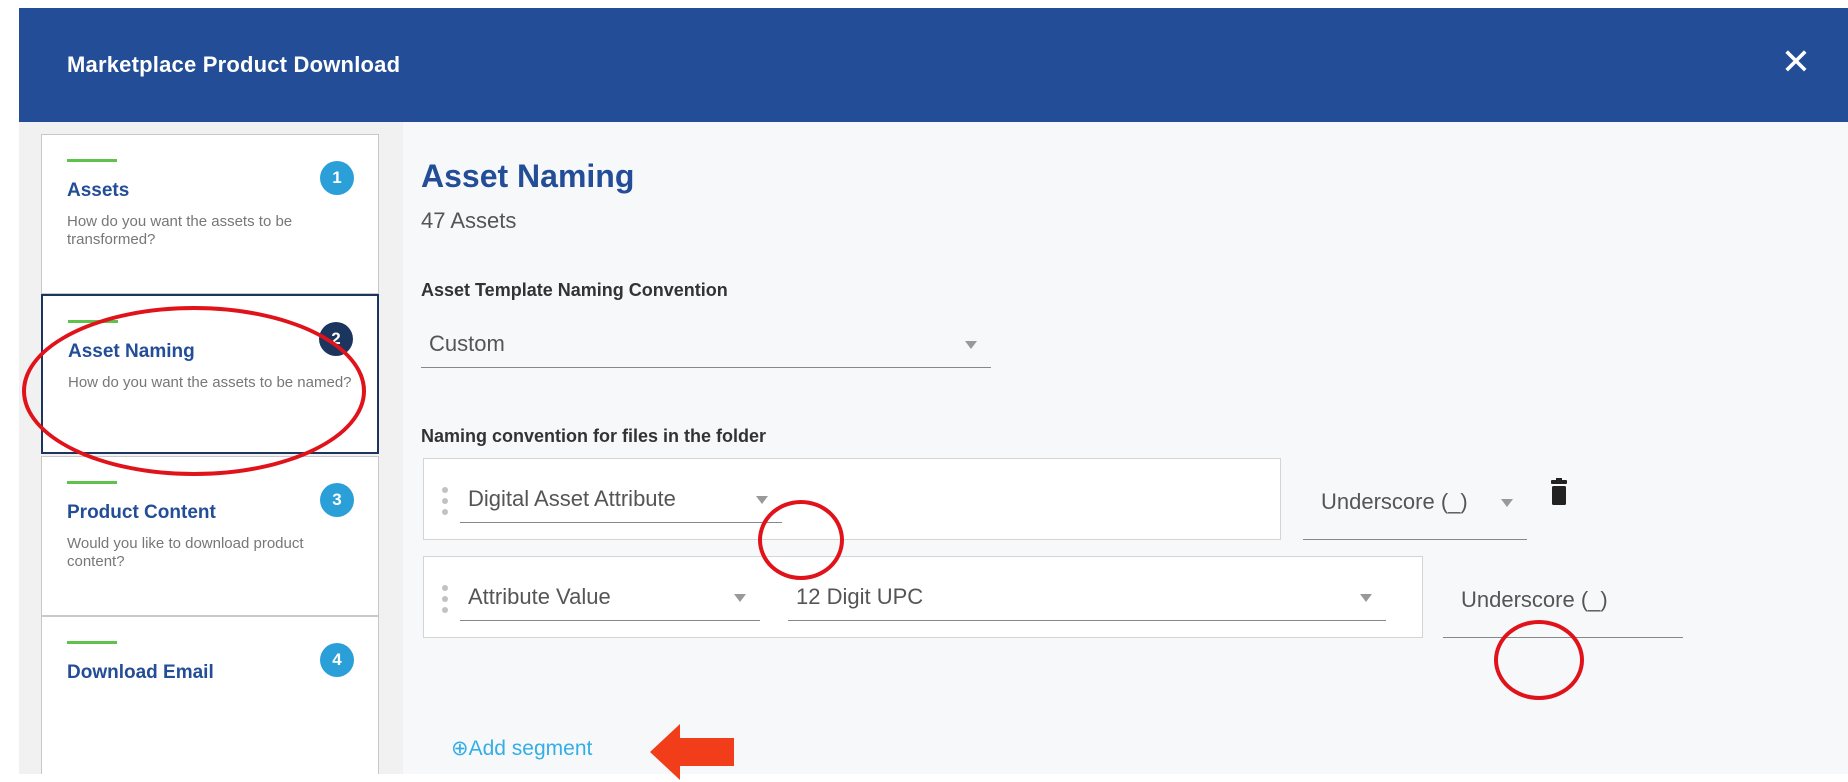 This screenshot has width=1848, height=782. Describe the element at coordinates (539, 596) in the screenshot. I see `select-value: Attribute Value` at that location.